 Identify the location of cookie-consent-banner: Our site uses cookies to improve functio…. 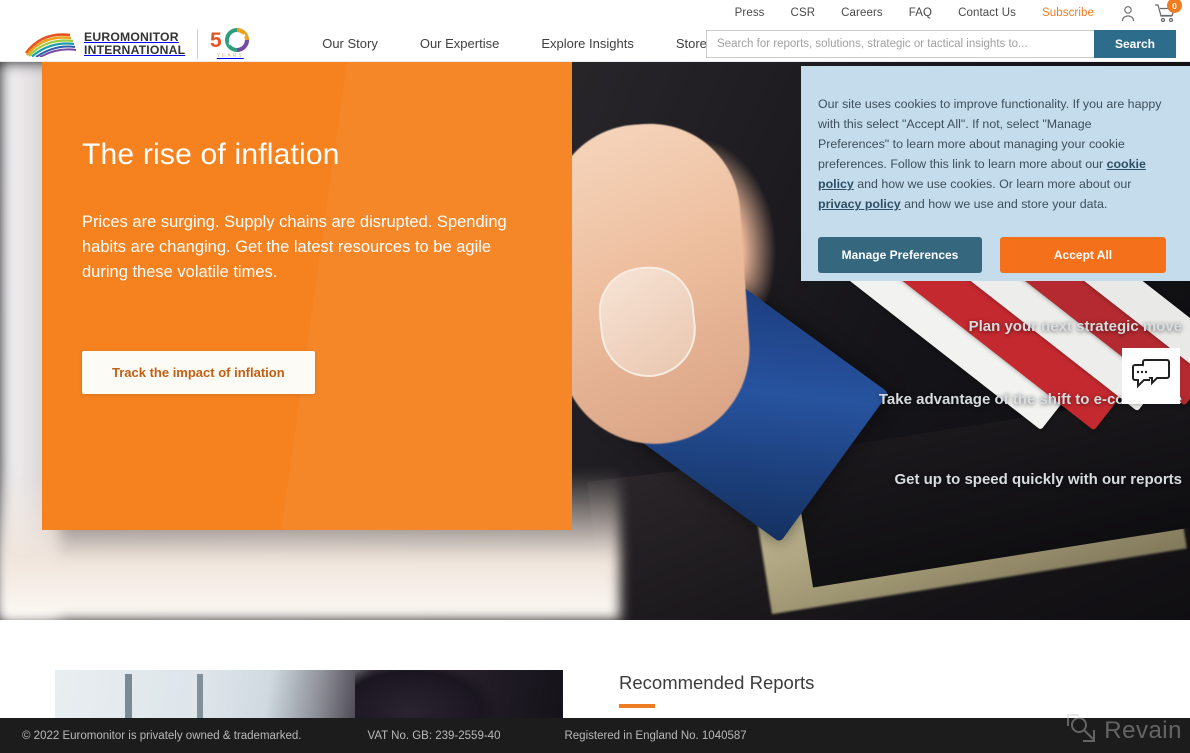
(995, 173).